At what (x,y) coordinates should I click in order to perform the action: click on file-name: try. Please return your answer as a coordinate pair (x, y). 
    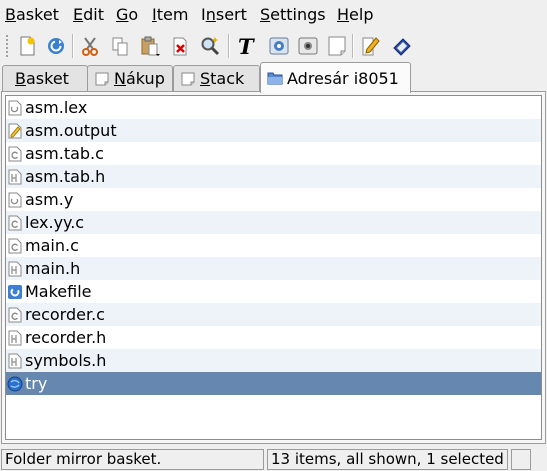
    Looking at the image, I should click on (36, 383).